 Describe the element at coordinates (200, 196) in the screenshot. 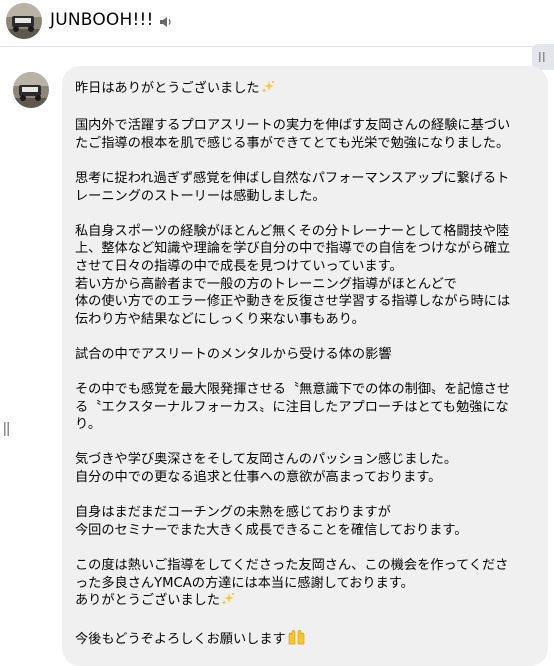

I see `message-line: レーニングのストーリーは感動しました。` at that location.